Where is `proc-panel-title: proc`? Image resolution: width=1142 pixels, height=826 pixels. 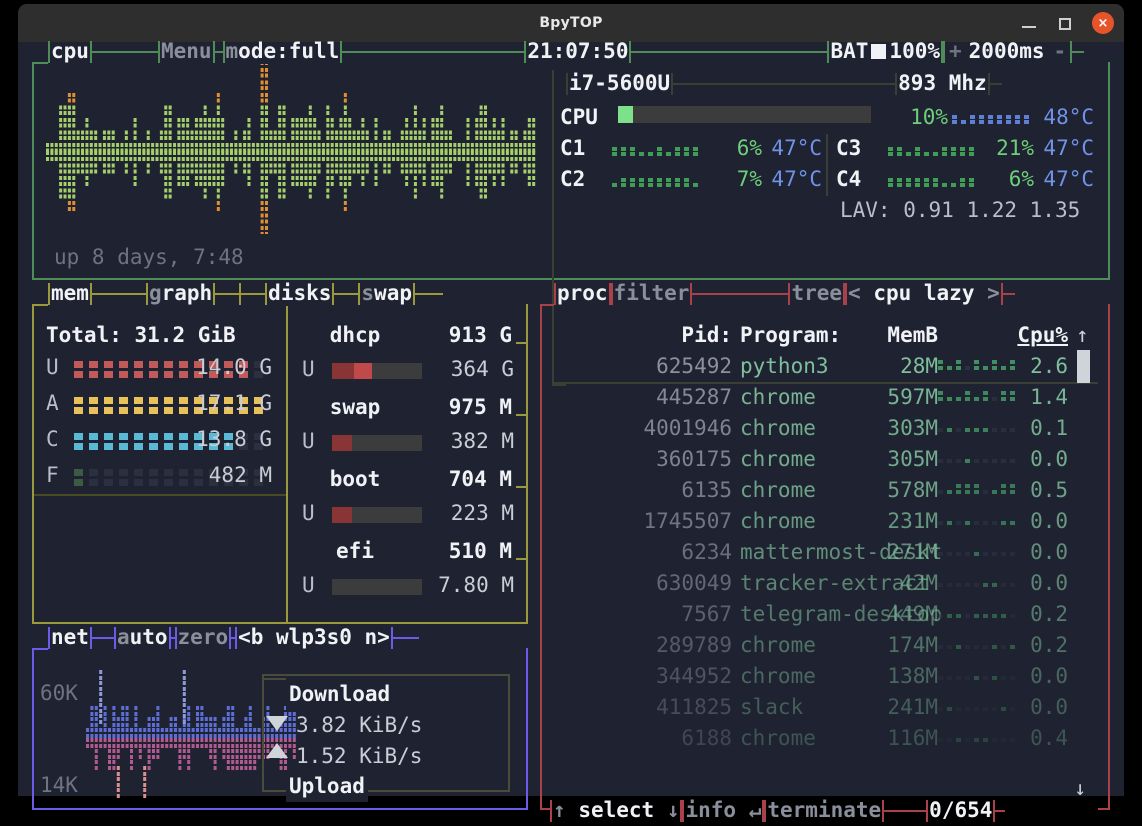 proc-panel-title: proc is located at coordinates (582, 293).